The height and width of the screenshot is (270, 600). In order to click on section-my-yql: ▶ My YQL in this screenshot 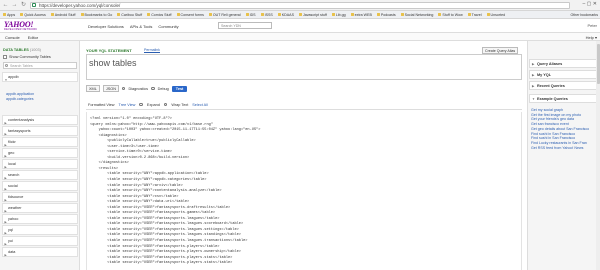, I will do `click(563, 74)`.